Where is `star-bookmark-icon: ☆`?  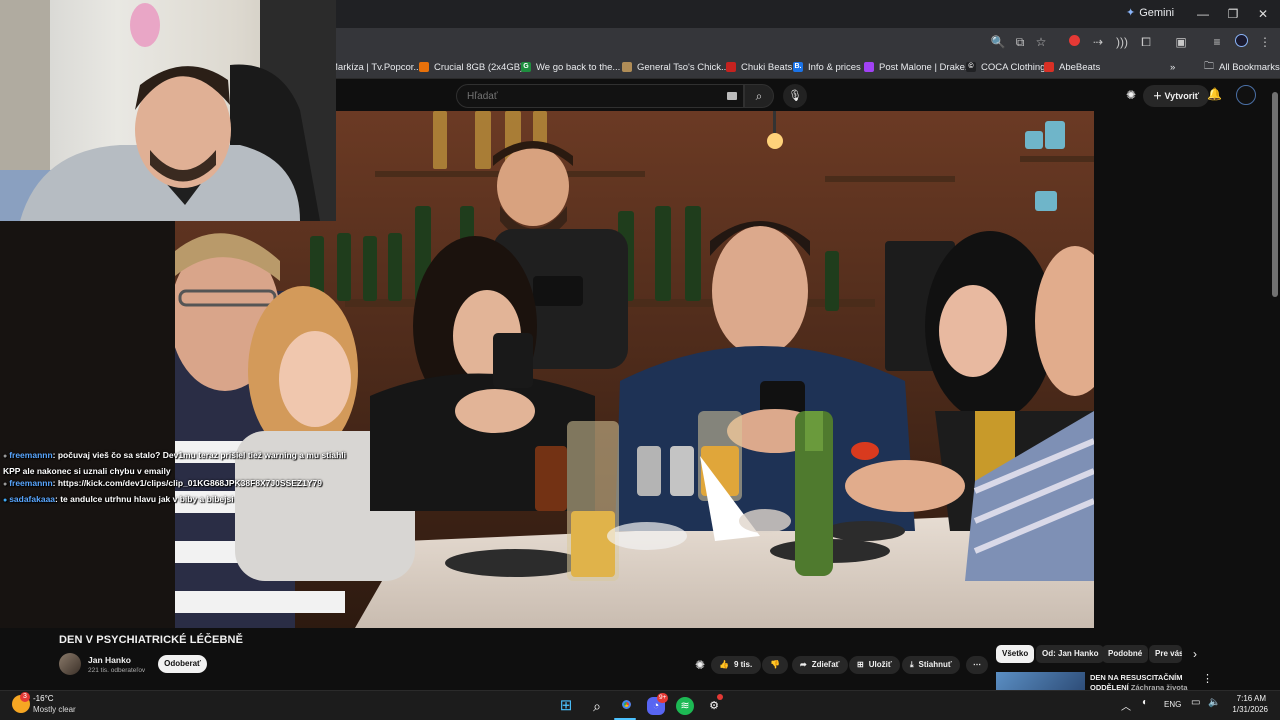 star-bookmark-icon: ☆ is located at coordinates (1041, 42).